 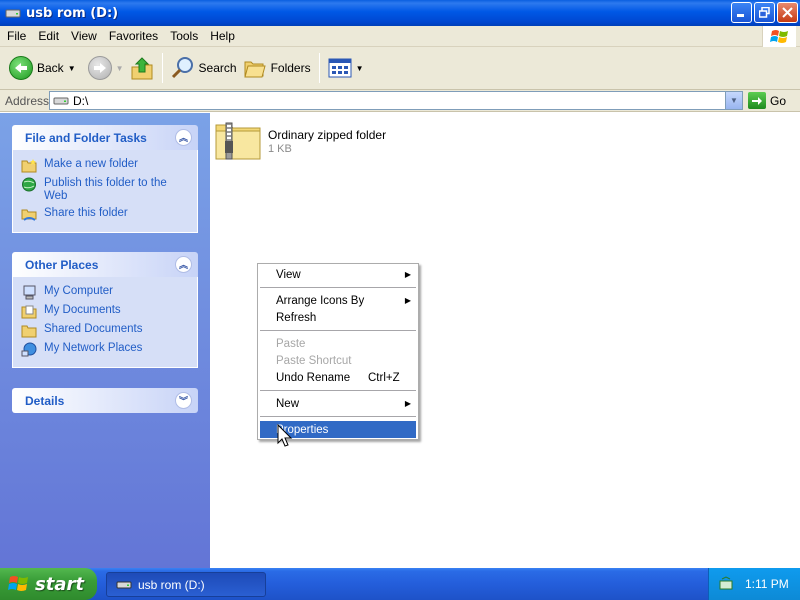 I want to click on address-value: D:\, so click(x=81, y=100).